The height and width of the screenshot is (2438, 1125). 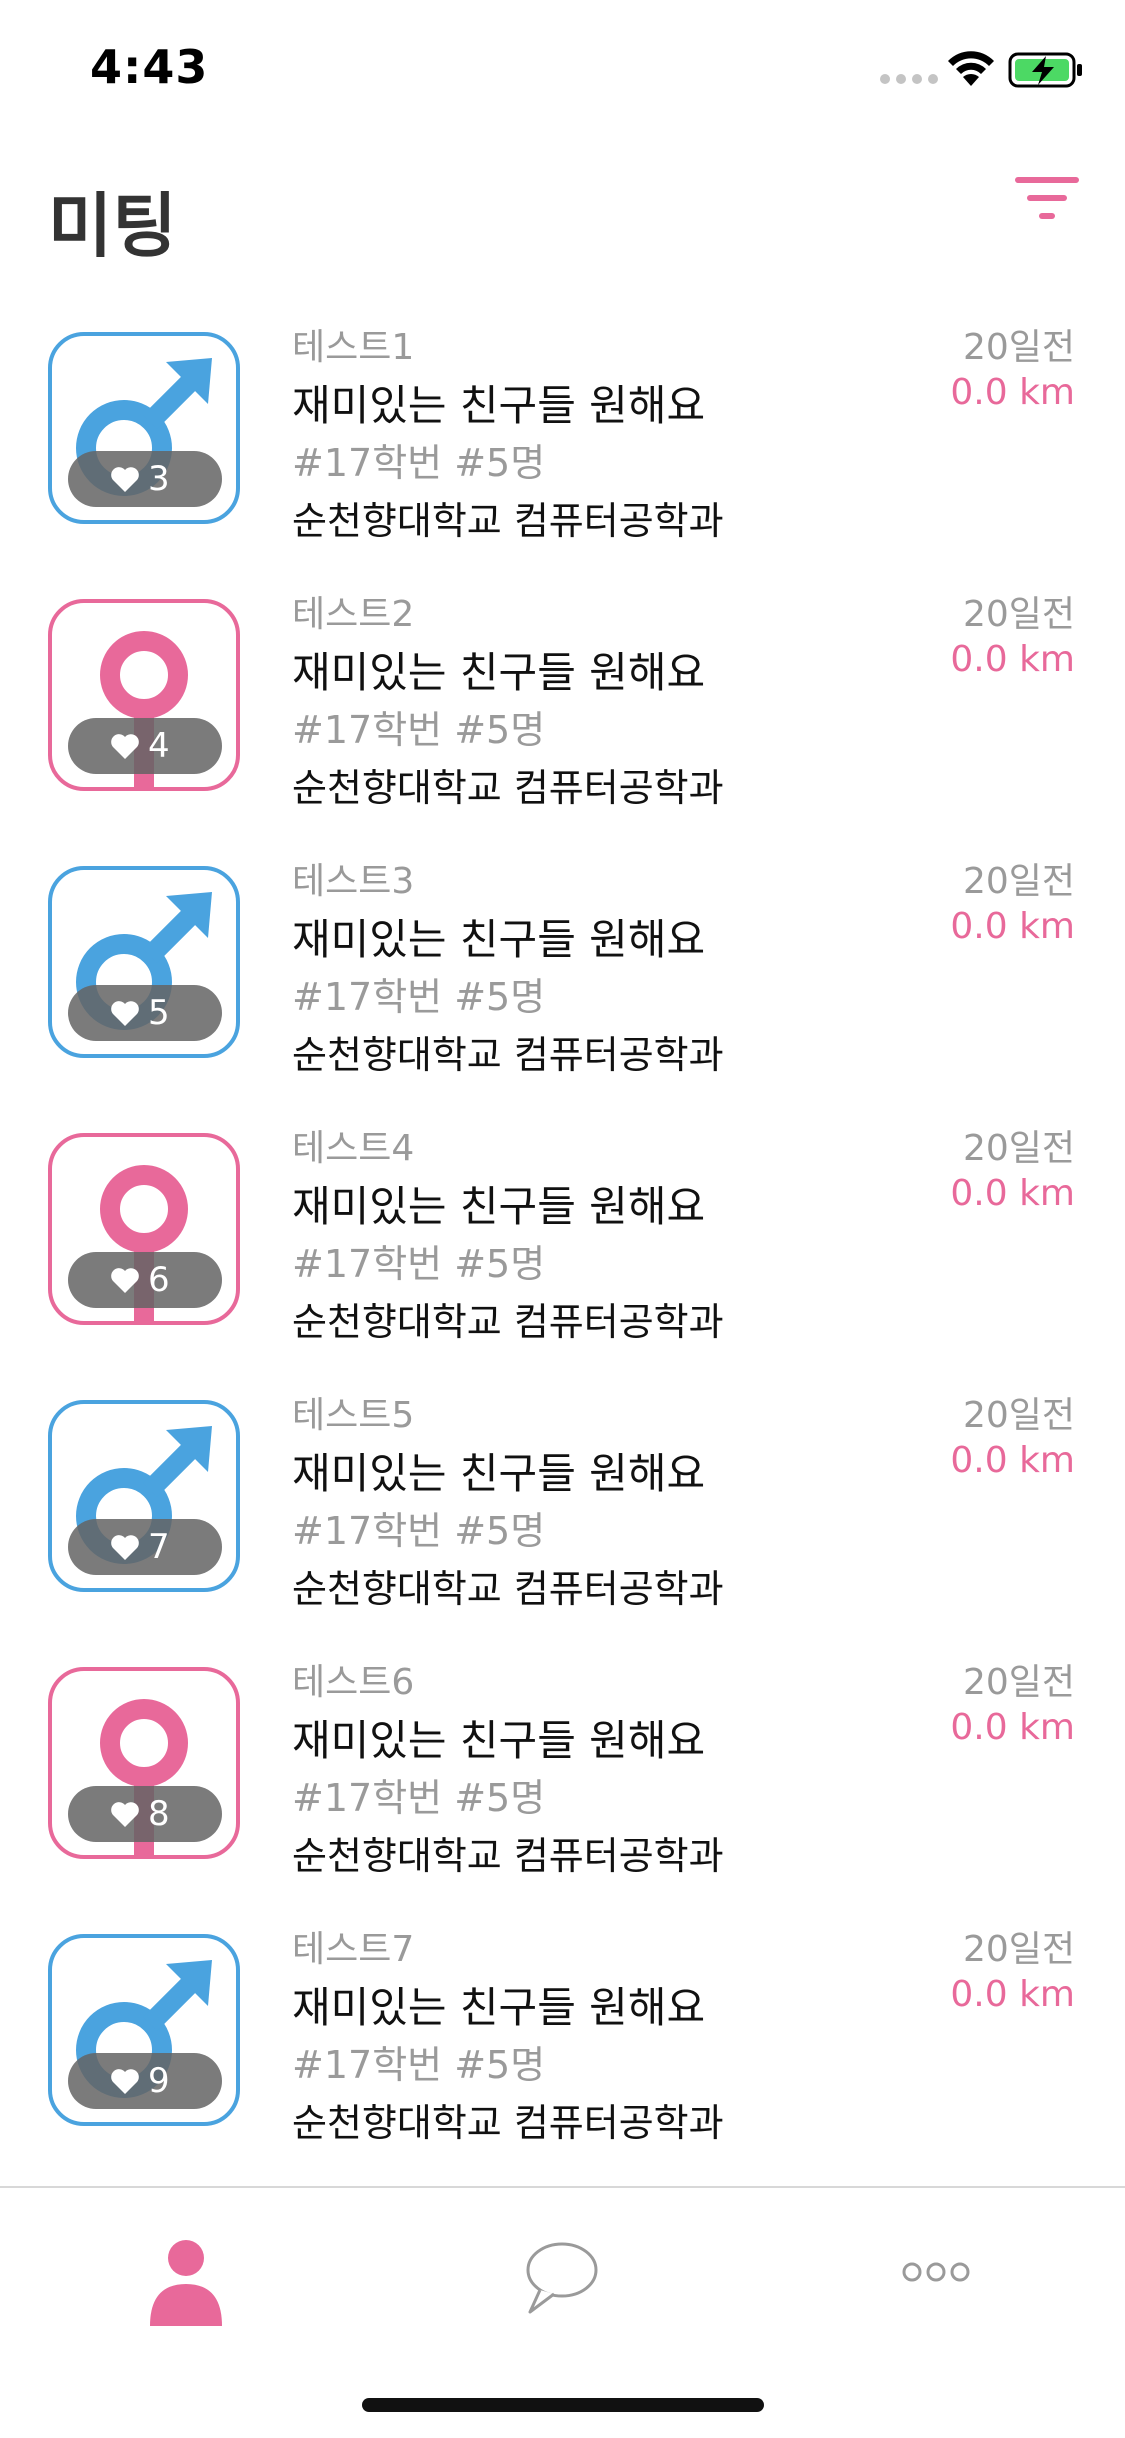 I want to click on tab-more, so click(x=936, y=2278).